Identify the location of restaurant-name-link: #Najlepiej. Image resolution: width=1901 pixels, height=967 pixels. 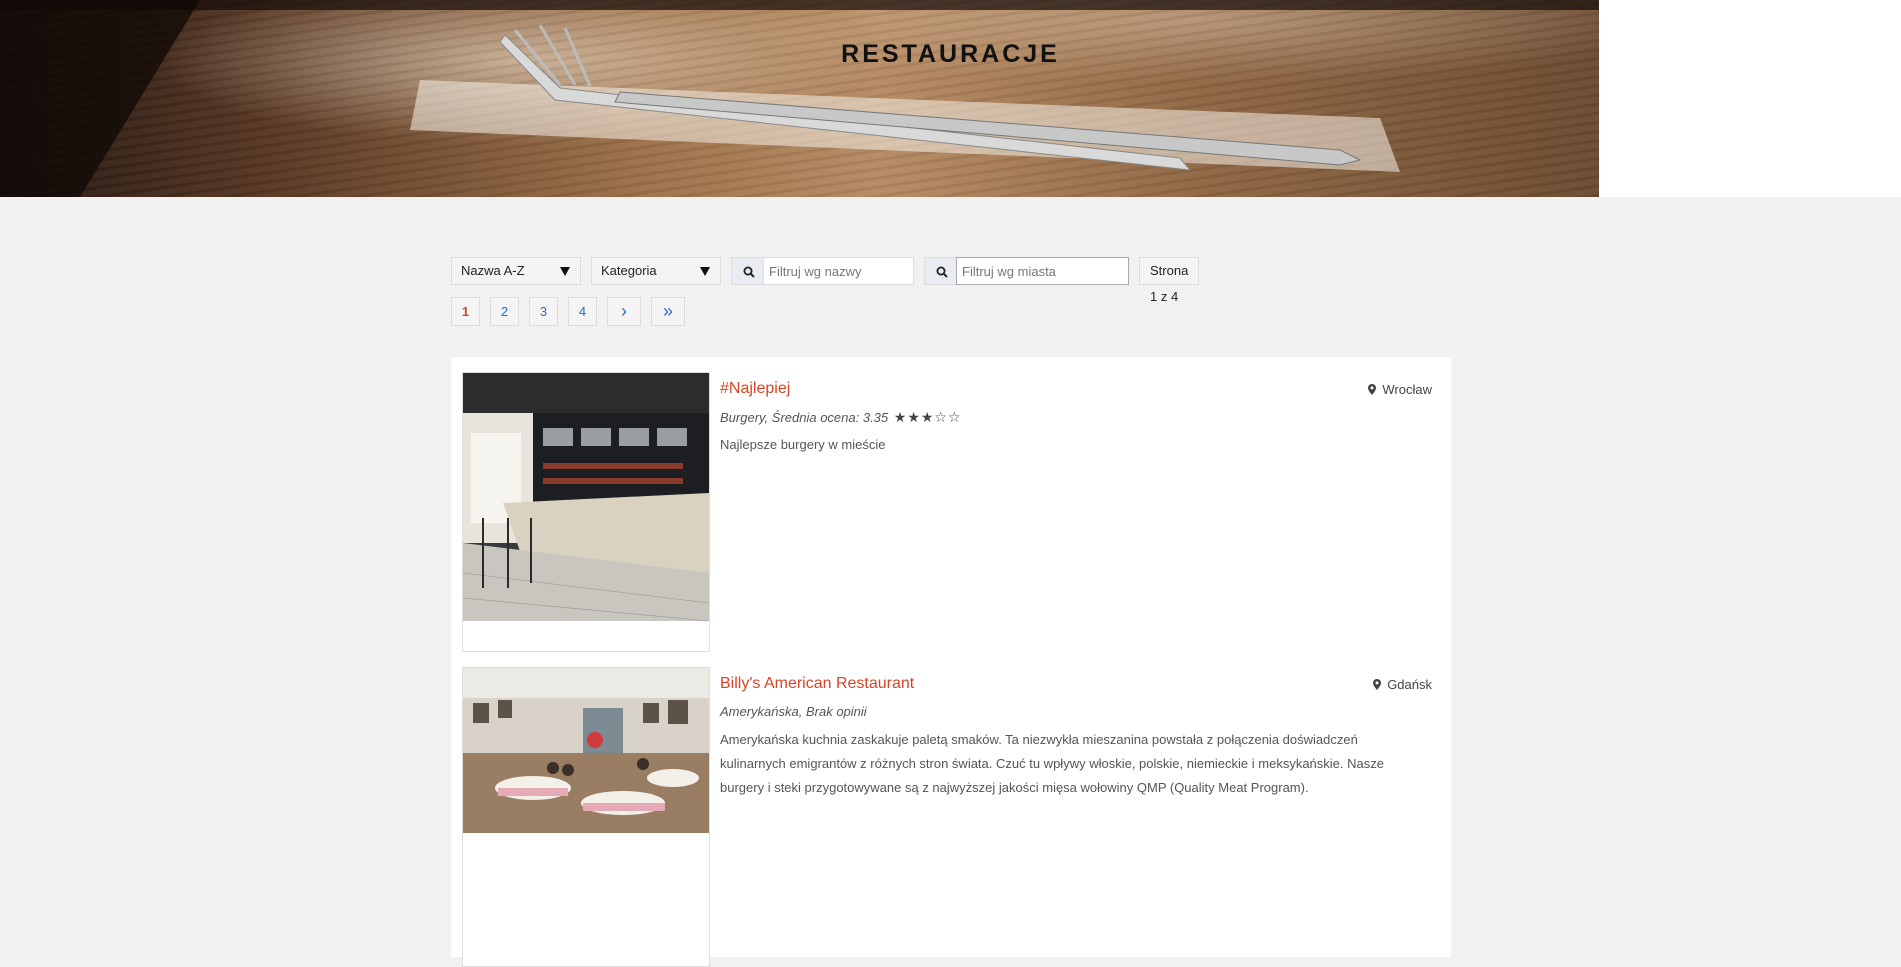
(755, 389).